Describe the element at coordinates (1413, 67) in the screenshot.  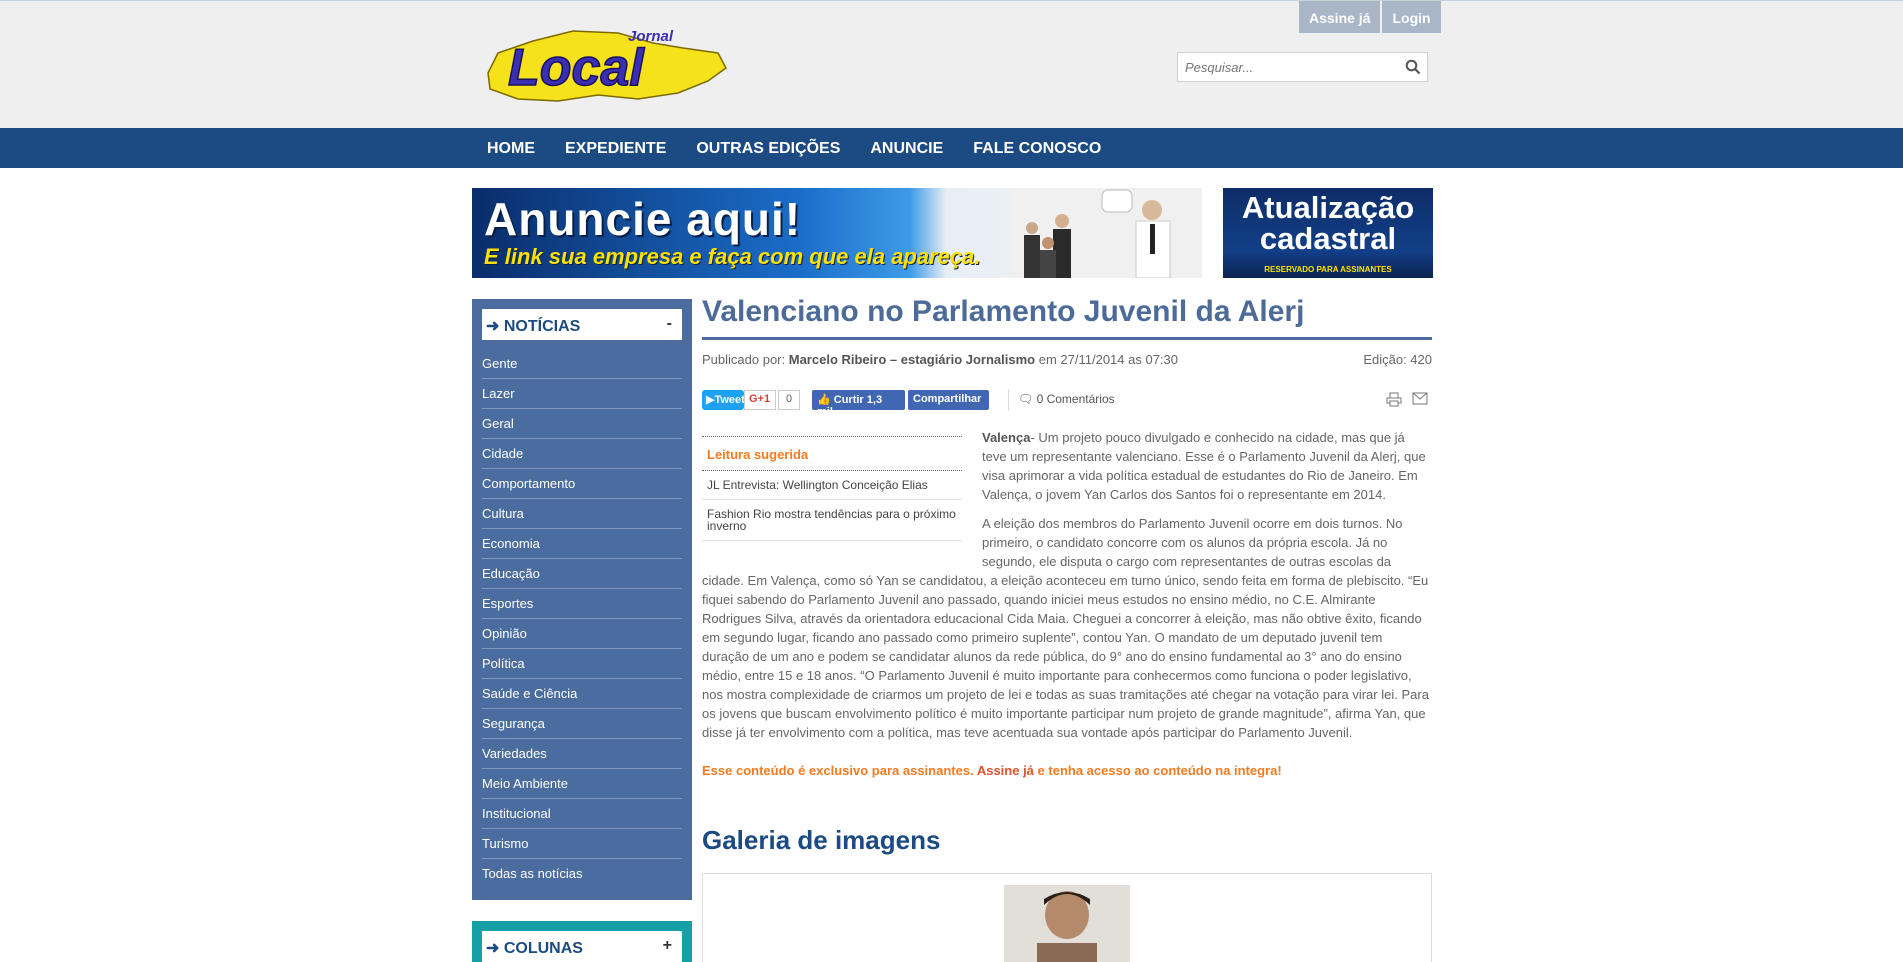
I see `search-icon` at that location.